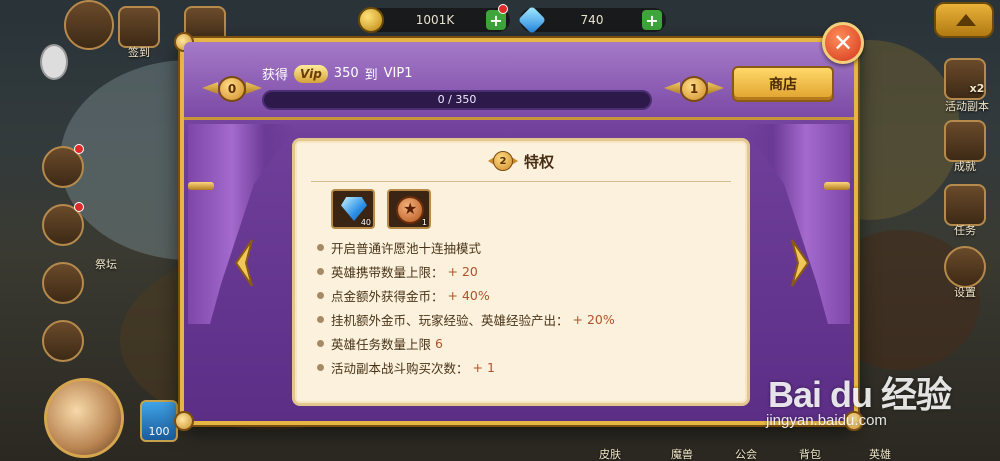 This screenshot has width=1000, height=461. I want to click on nav-heroes: 英雄, so click(880, 453).